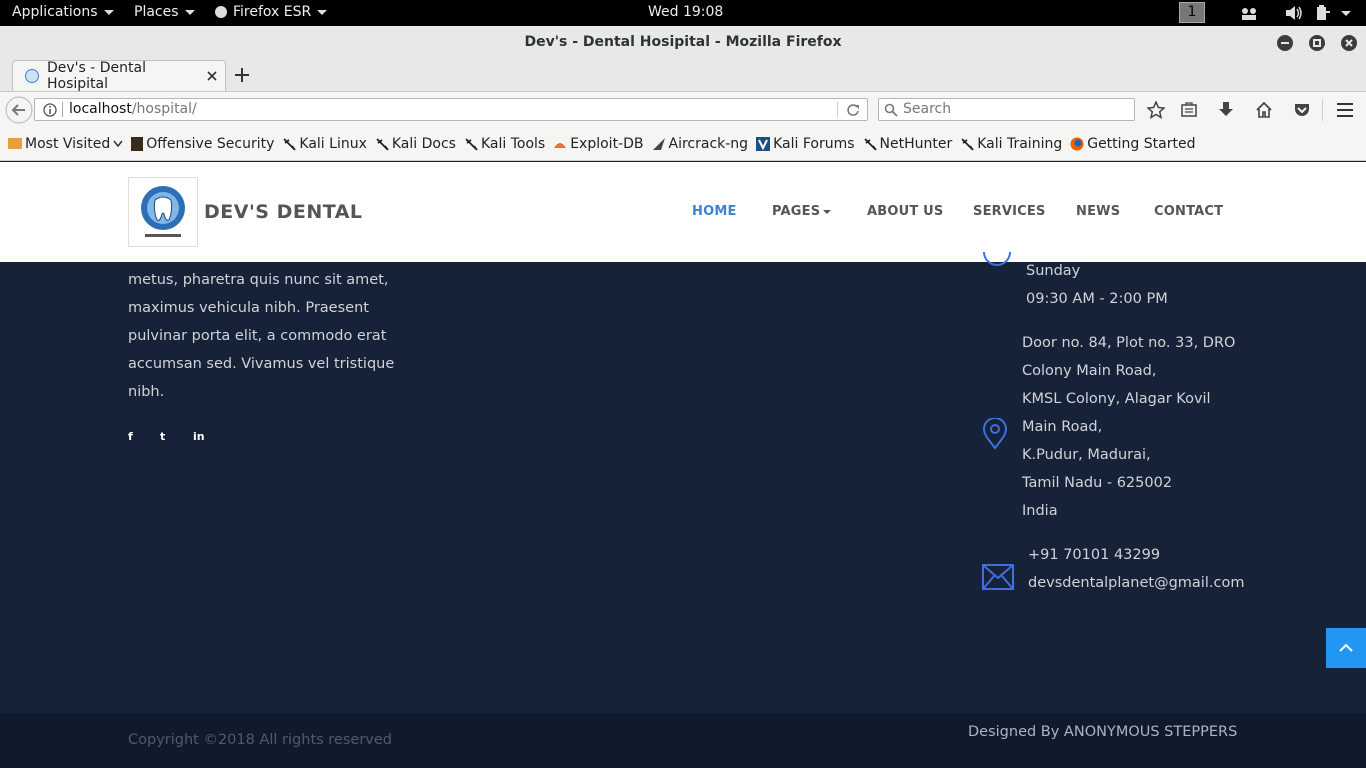  I want to click on bookmark-most-visited: Most Visited, so click(65, 144).